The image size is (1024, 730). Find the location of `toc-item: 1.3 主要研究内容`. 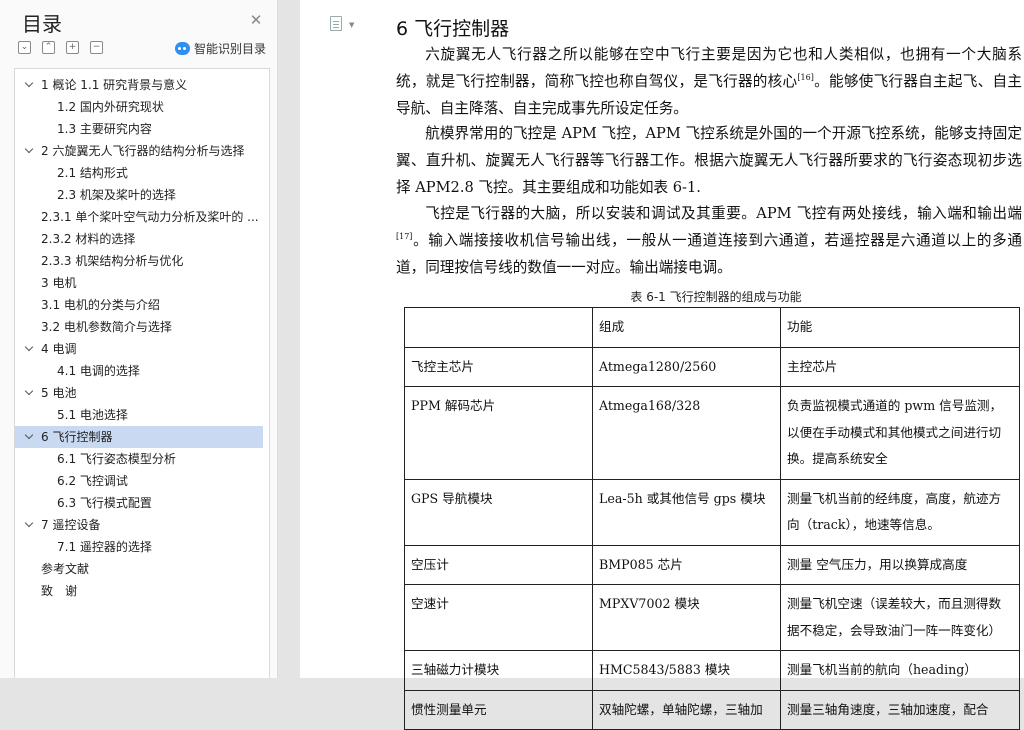

toc-item: 1.3 主要研究内容 is located at coordinates (142, 129).